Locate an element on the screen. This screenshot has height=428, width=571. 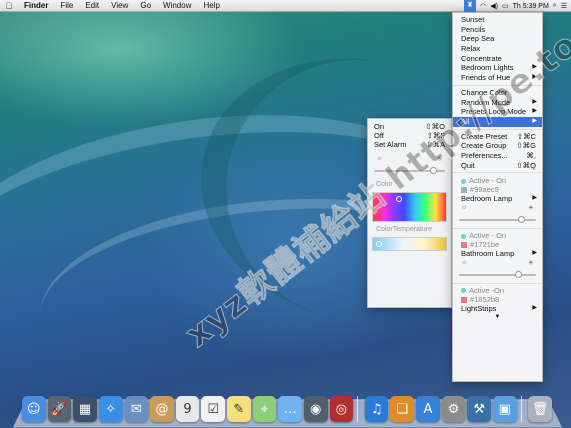
preferences-item: Preferences... ⌘, is located at coordinates (497, 156).